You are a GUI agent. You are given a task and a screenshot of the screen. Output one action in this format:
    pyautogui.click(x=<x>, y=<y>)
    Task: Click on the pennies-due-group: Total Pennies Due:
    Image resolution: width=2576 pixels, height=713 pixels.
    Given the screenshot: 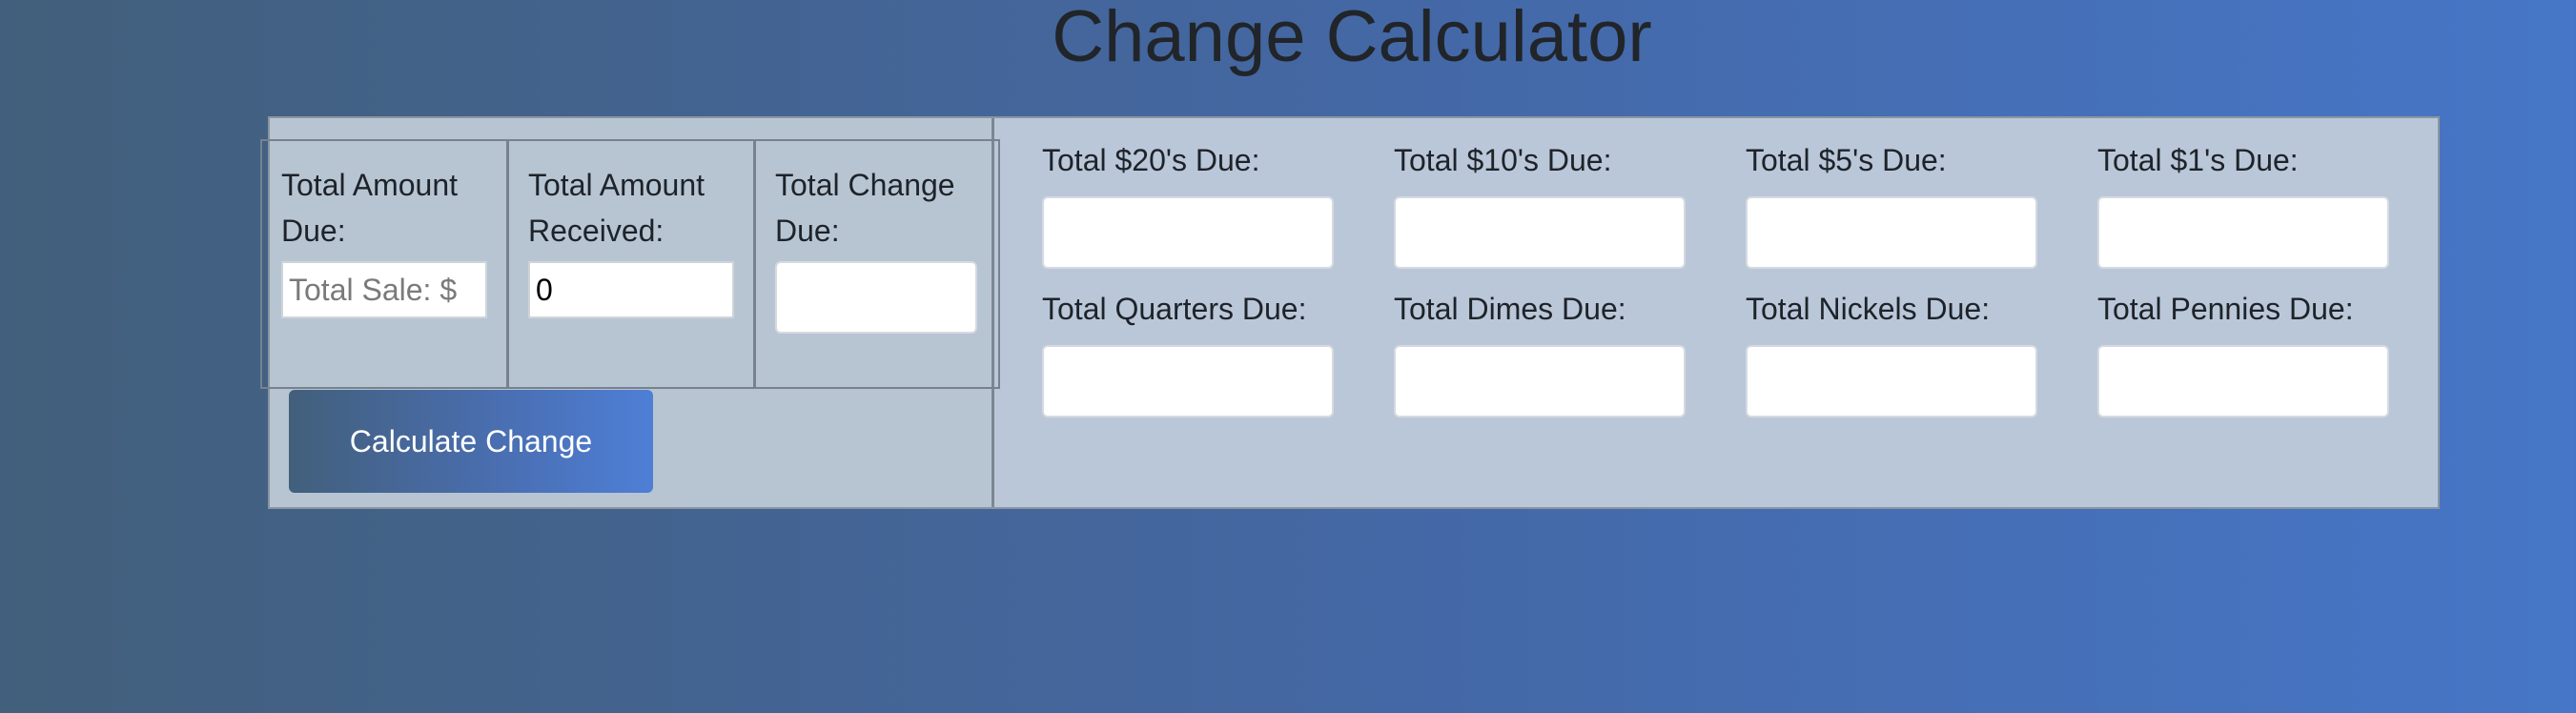 What is the action you would take?
    pyautogui.click(x=2243, y=352)
    